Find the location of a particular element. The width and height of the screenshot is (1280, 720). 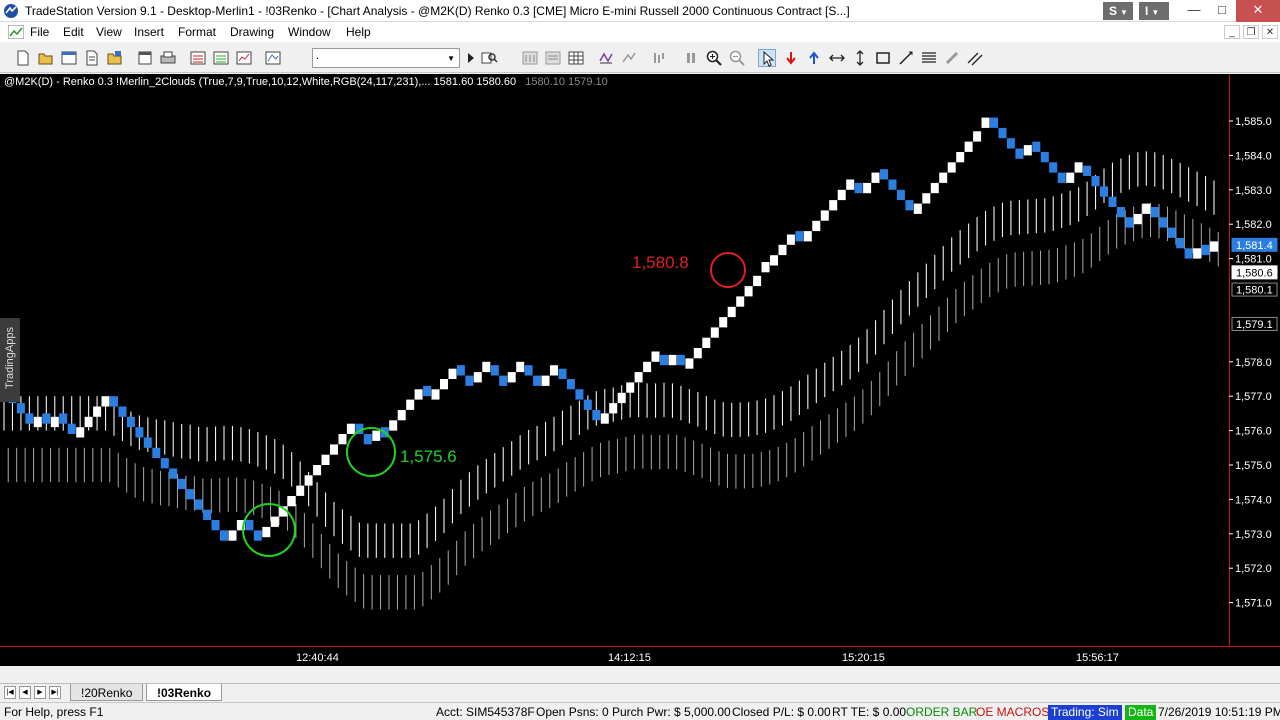

pause-icon is located at coordinates (691, 58).